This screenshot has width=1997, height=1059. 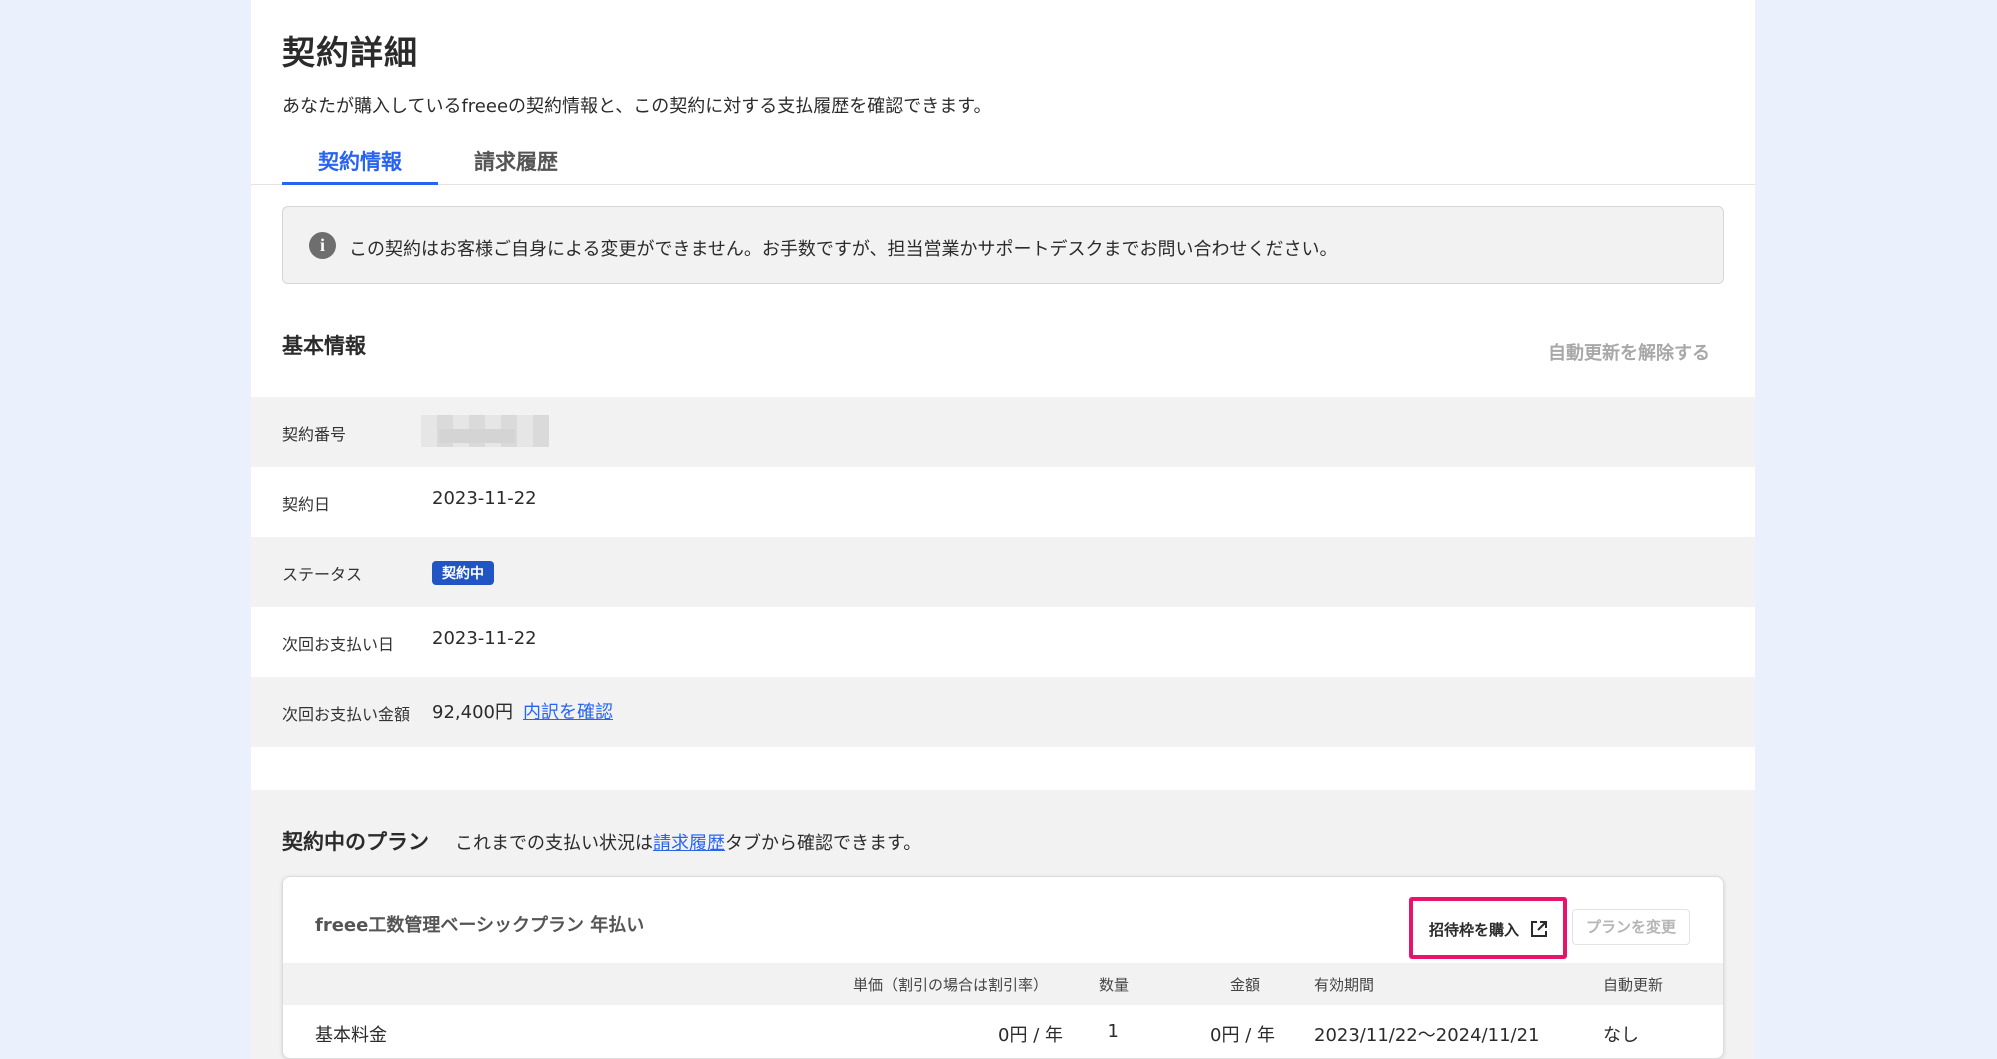 I want to click on col-period: 有効期間, so click(x=1344, y=985).